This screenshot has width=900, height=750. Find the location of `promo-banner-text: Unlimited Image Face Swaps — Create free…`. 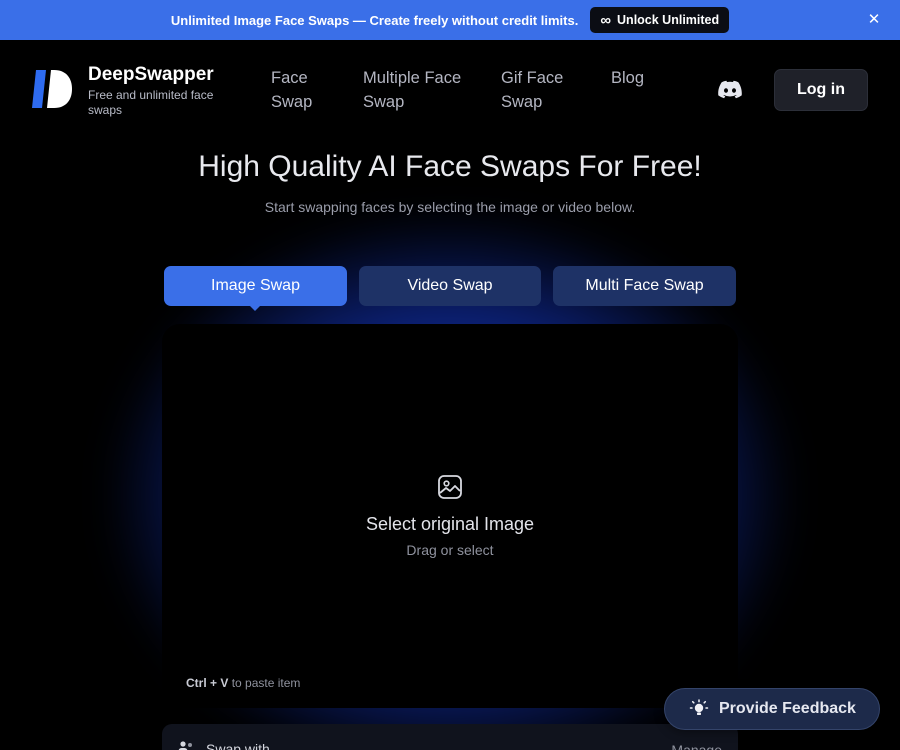

promo-banner-text: Unlimited Image Face Swaps — Create free… is located at coordinates (374, 20).